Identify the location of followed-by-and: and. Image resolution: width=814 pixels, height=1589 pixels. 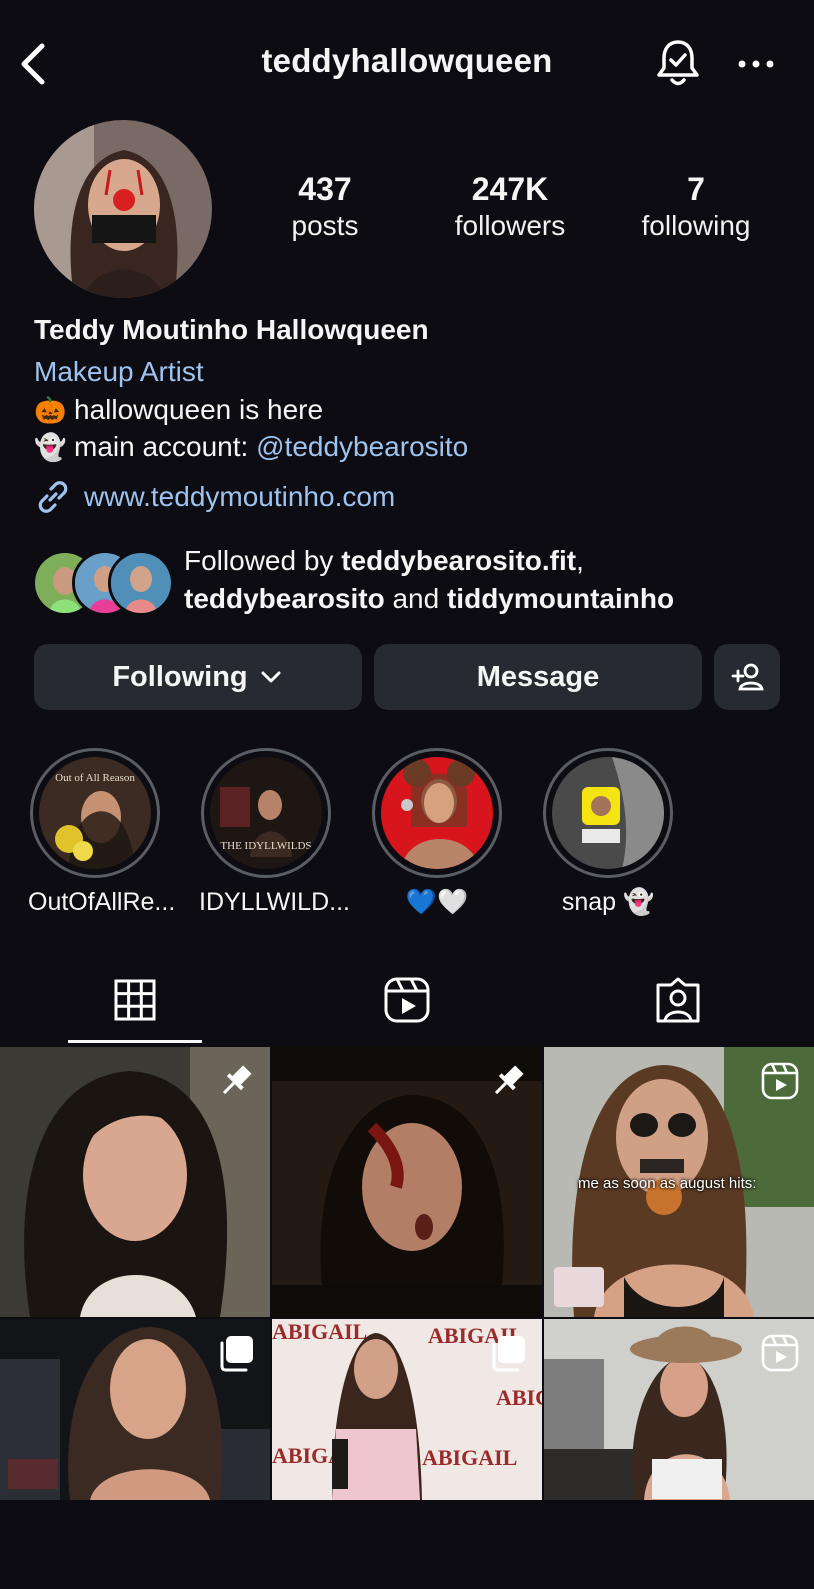
(415, 598).